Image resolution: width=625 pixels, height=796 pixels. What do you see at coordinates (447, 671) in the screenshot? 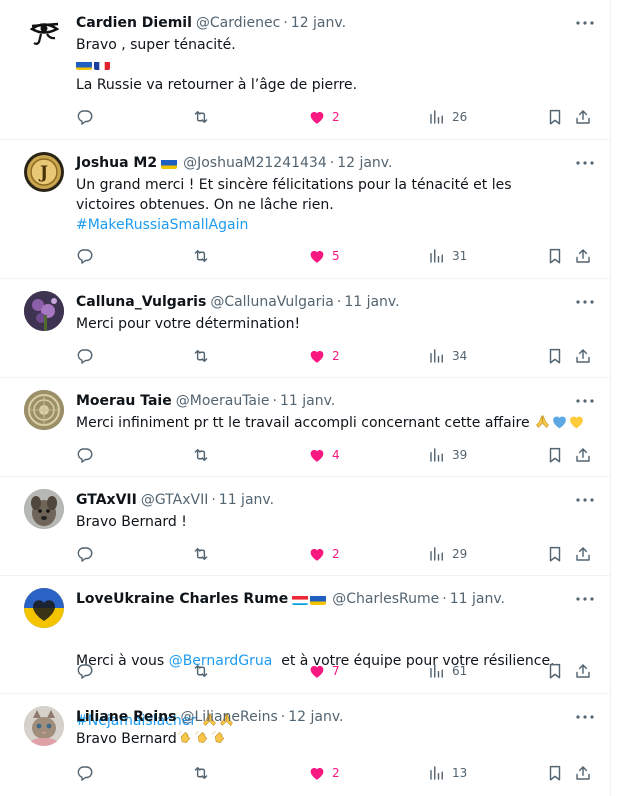
I see `views-button: 61` at bounding box center [447, 671].